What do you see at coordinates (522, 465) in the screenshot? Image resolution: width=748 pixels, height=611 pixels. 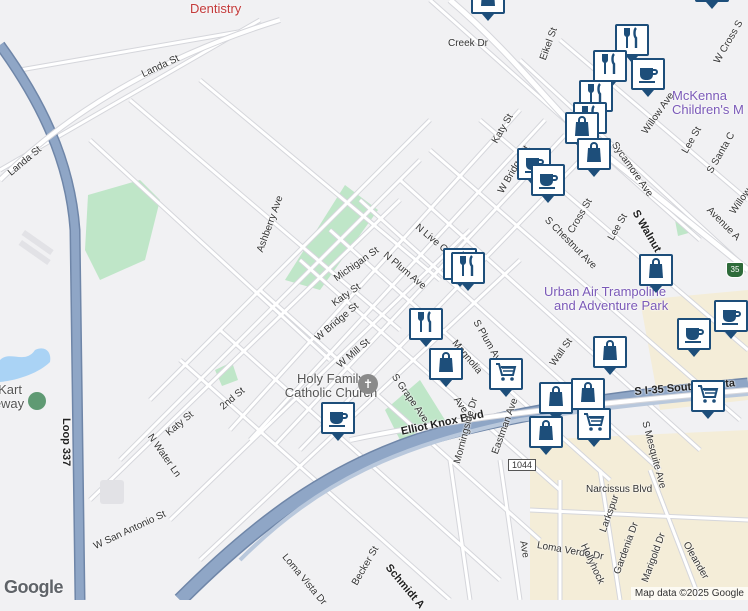 I see `route-1044-shield: 1044` at bounding box center [522, 465].